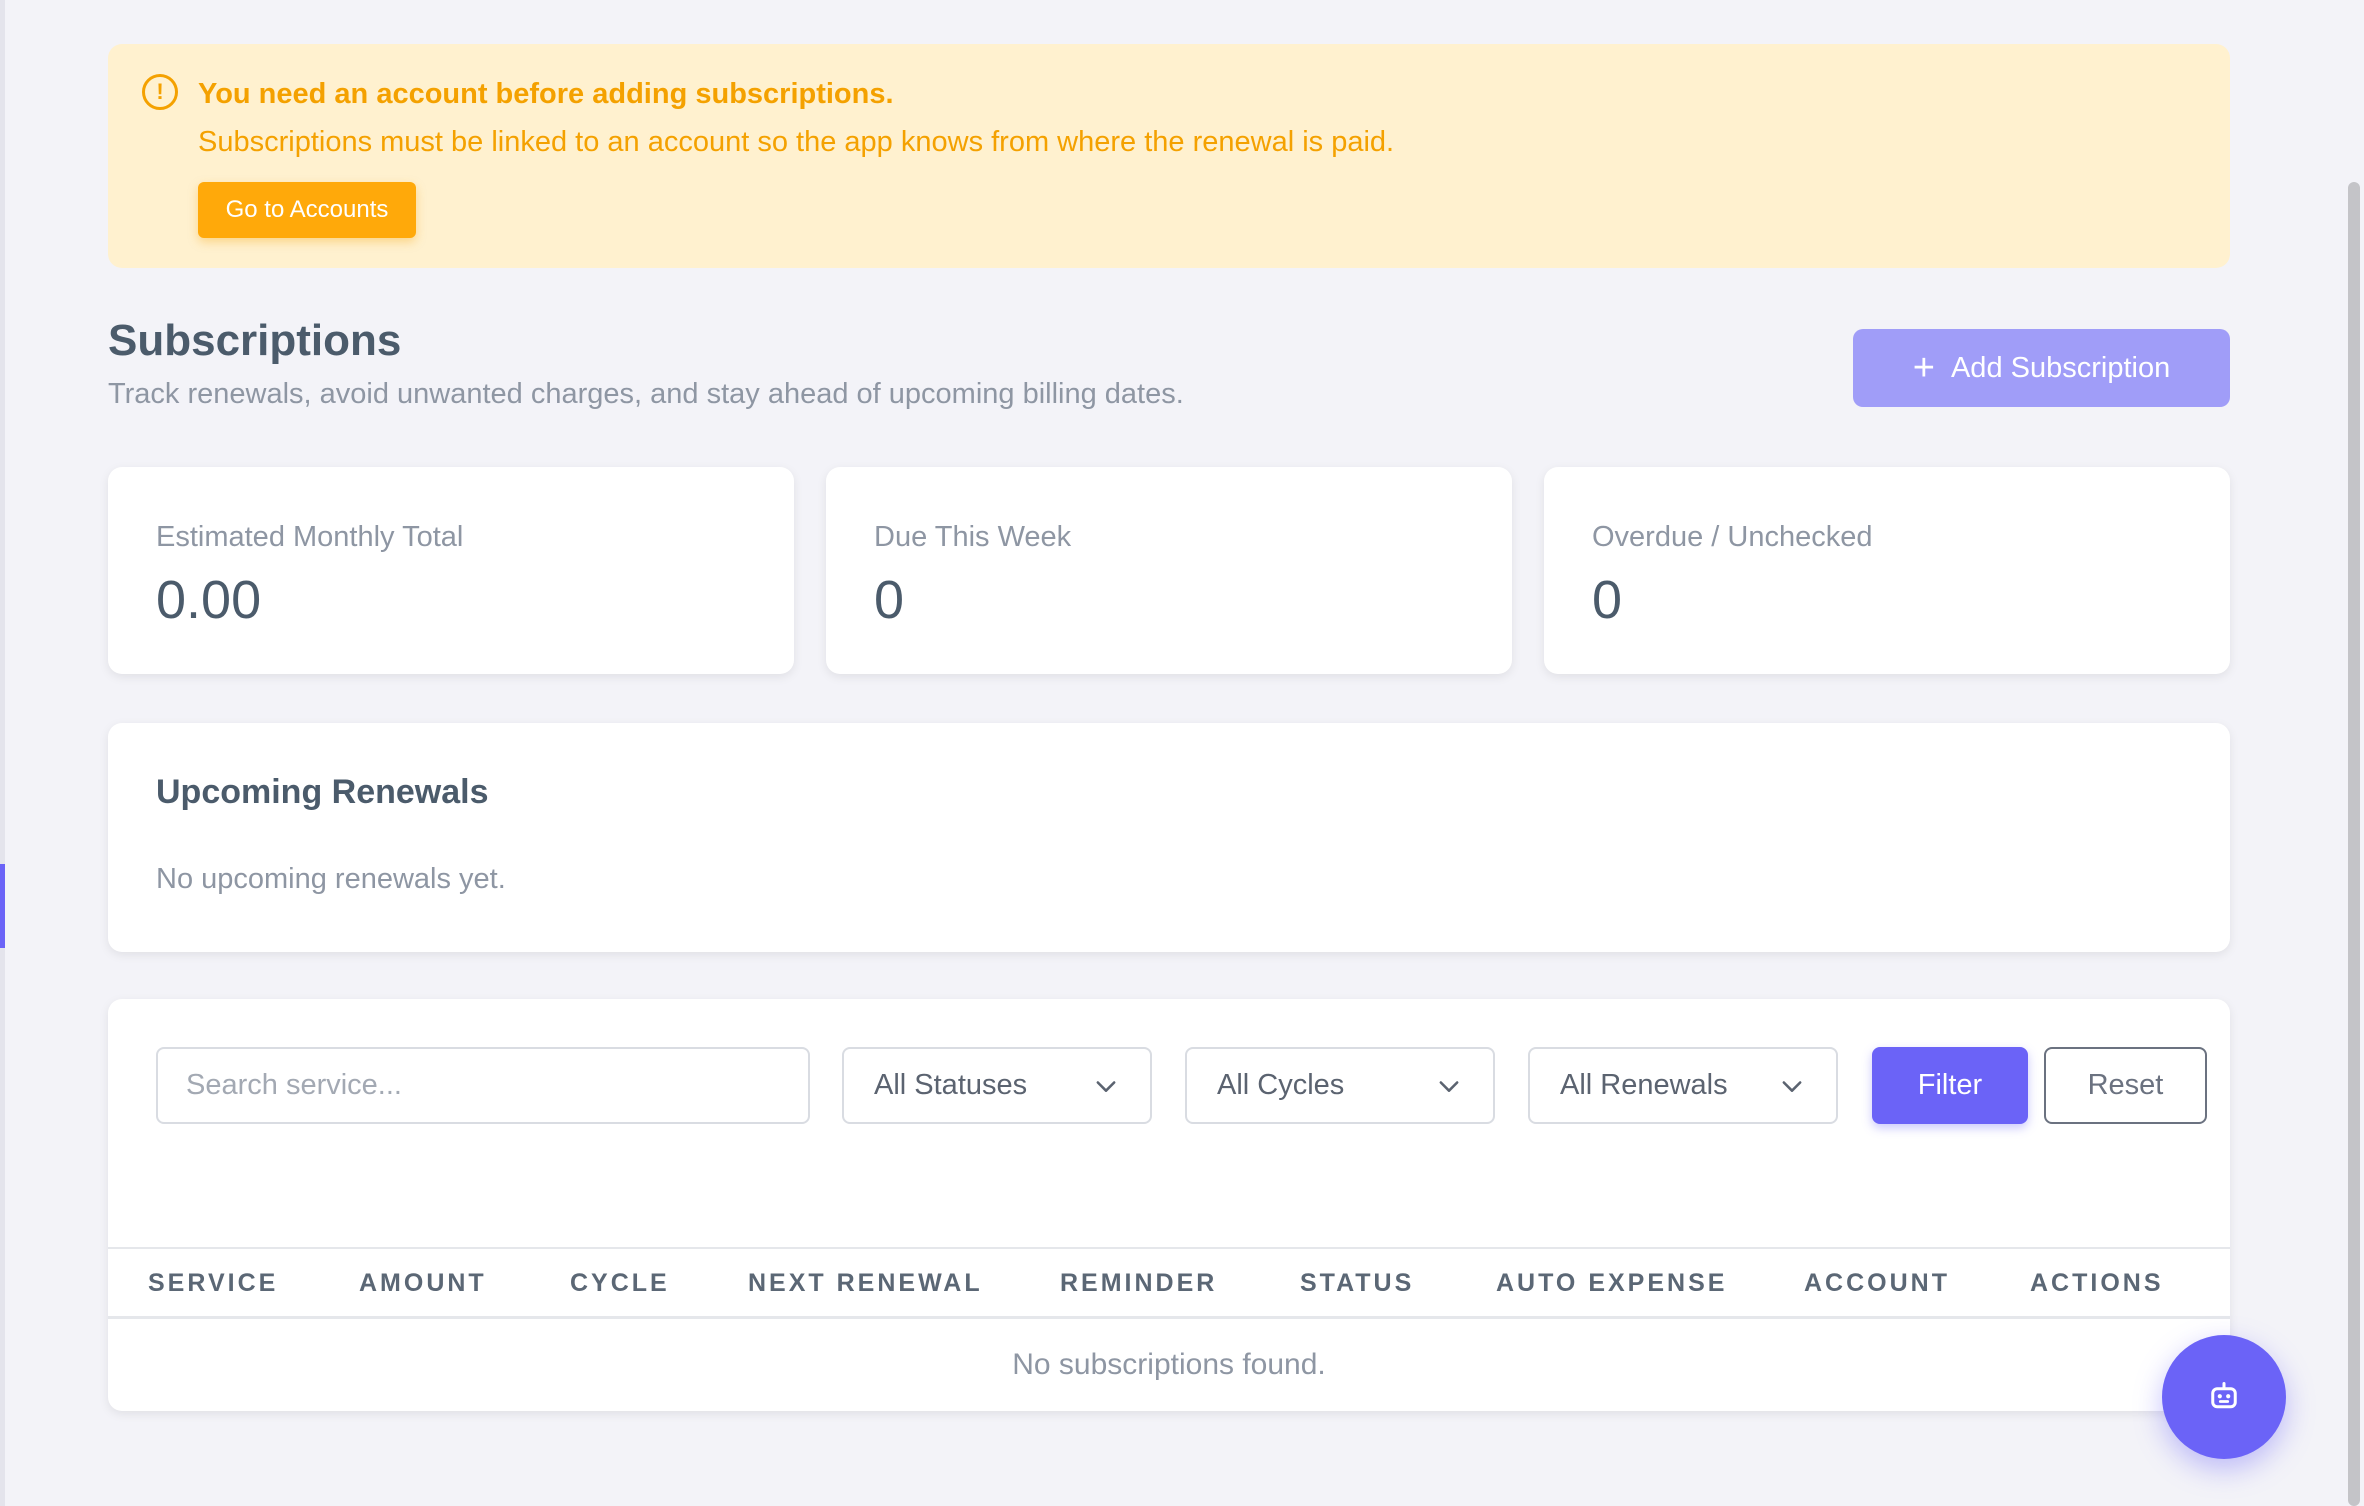 This screenshot has height=1506, width=2364. Describe the element at coordinates (1138, 1283) in the screenshot. I see `column-header-reminder: REMINDER` at that location.